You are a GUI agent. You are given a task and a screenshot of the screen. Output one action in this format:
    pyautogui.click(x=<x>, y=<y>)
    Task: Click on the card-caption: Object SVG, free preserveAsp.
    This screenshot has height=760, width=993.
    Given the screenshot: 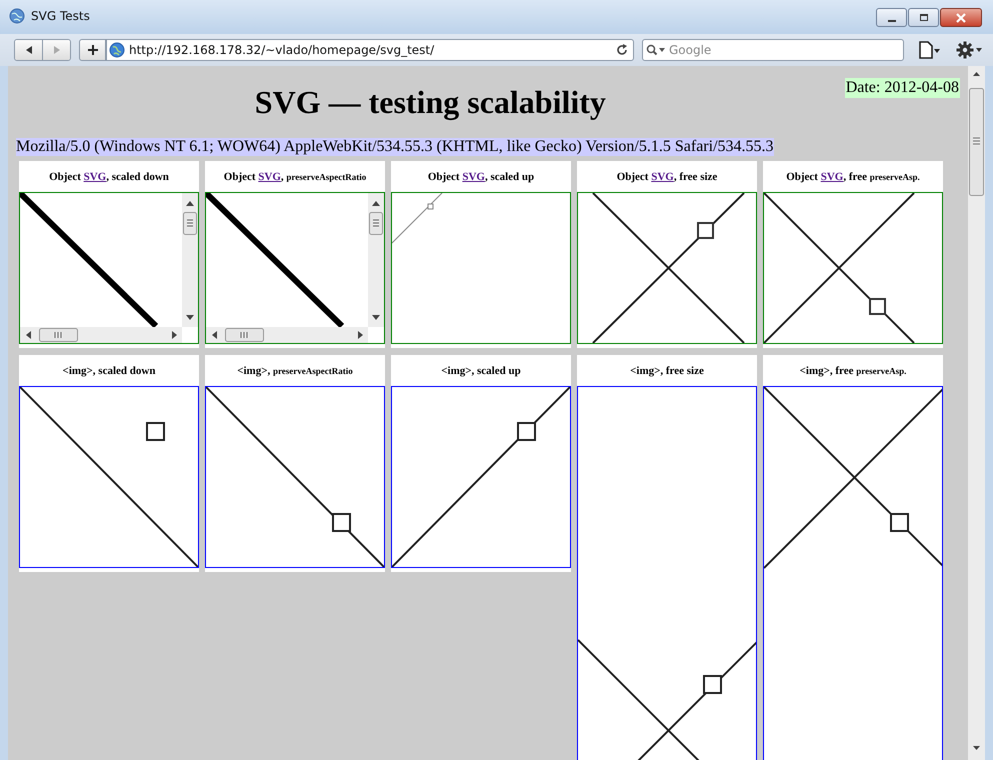 What is the action you would take?
    pyautogui.click(x=853, y=177)
    